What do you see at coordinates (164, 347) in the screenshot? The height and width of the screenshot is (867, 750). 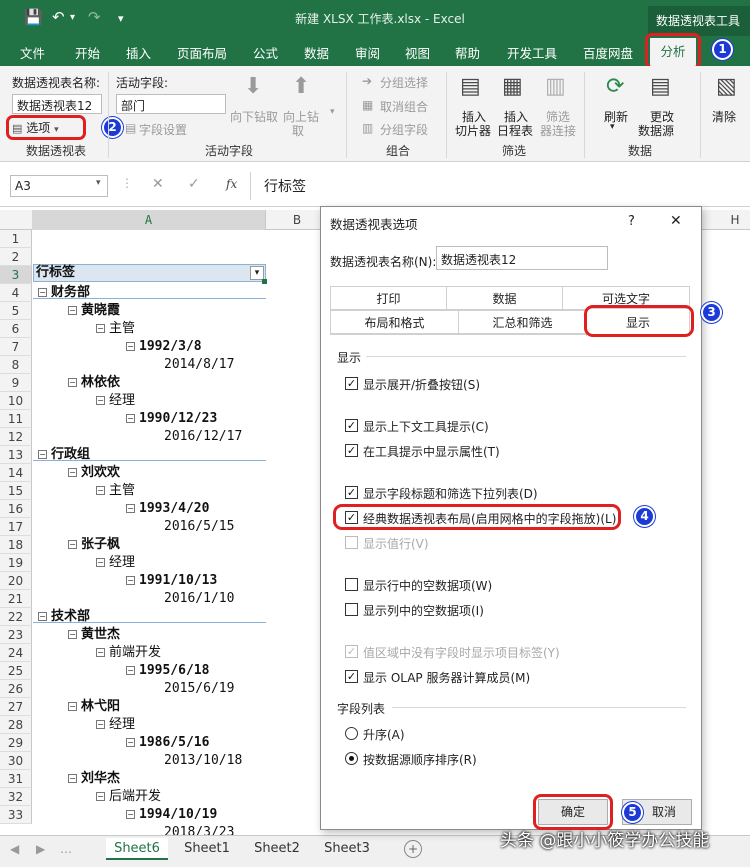 I see `pivot-cell: −1992/3/8` at bounding box center [164, 347].